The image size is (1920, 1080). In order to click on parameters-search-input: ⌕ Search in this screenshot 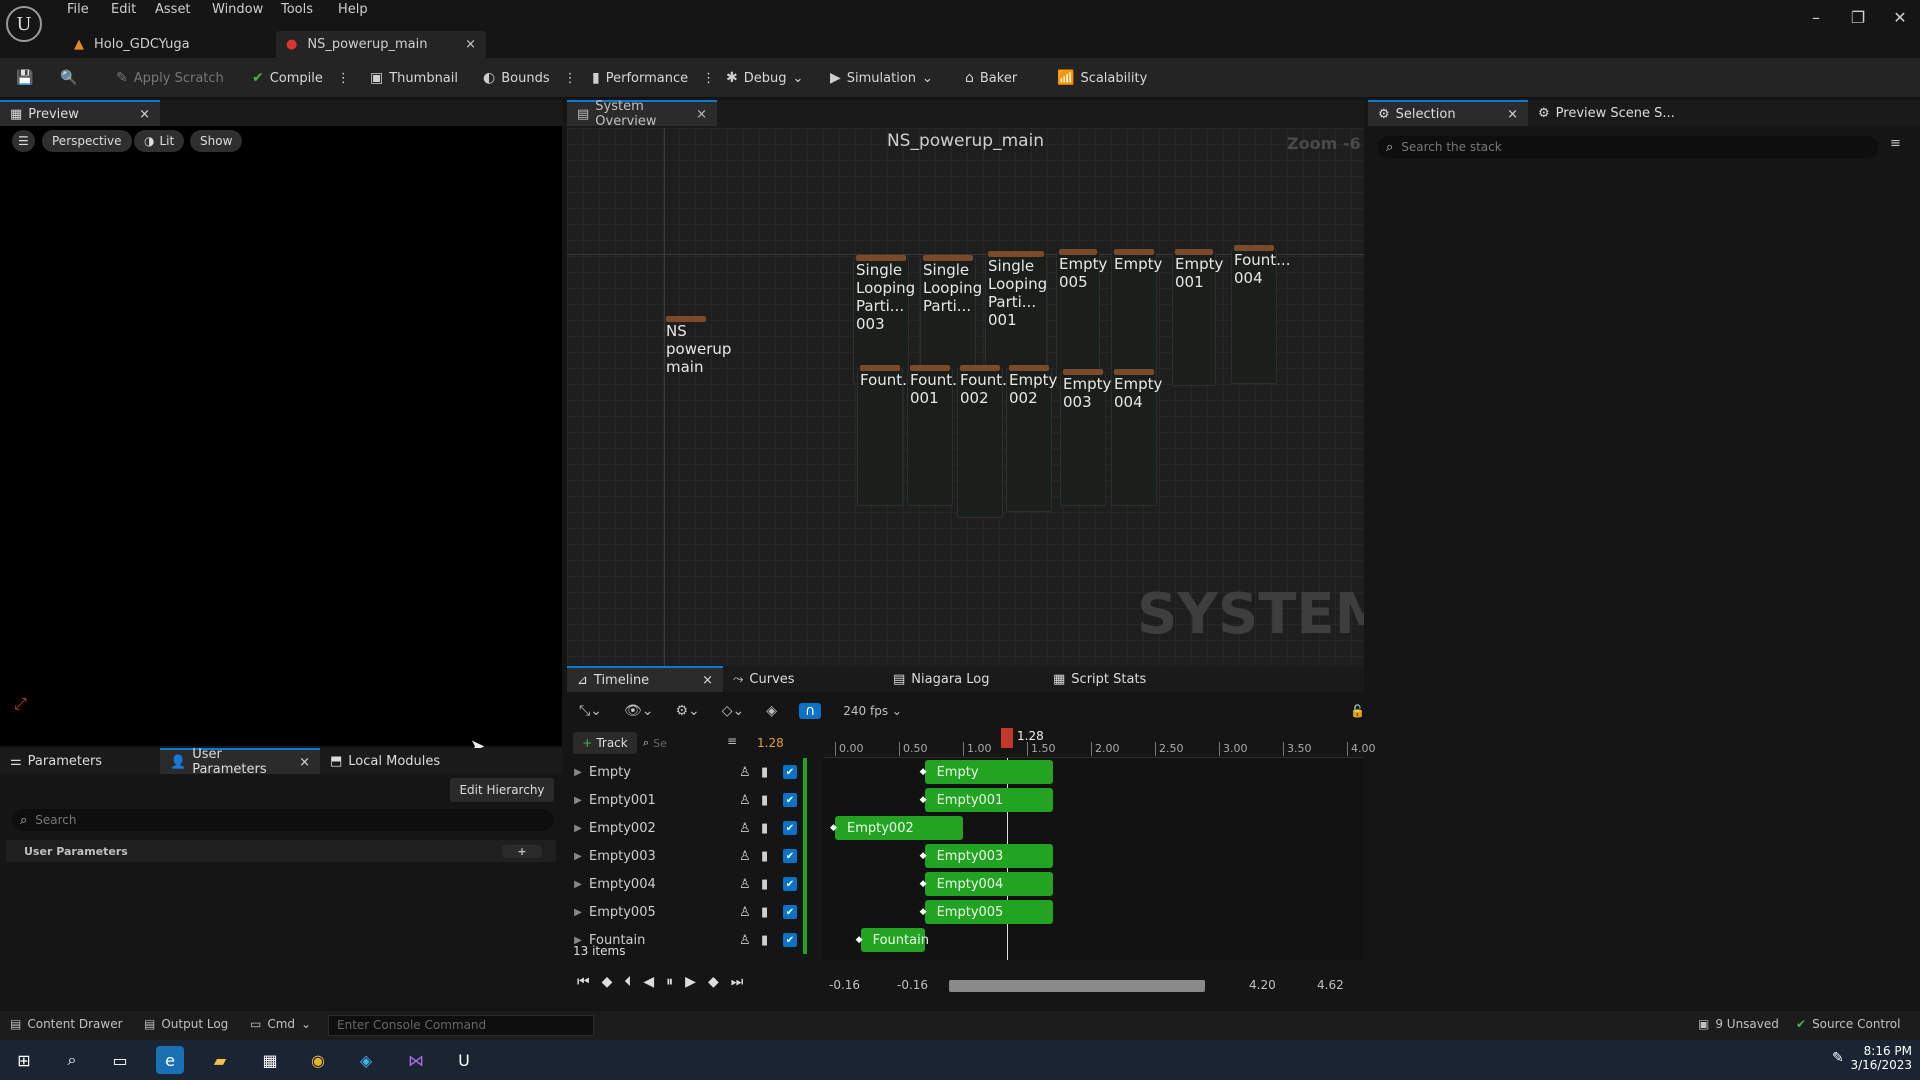, I will do `click(283, 820)`.